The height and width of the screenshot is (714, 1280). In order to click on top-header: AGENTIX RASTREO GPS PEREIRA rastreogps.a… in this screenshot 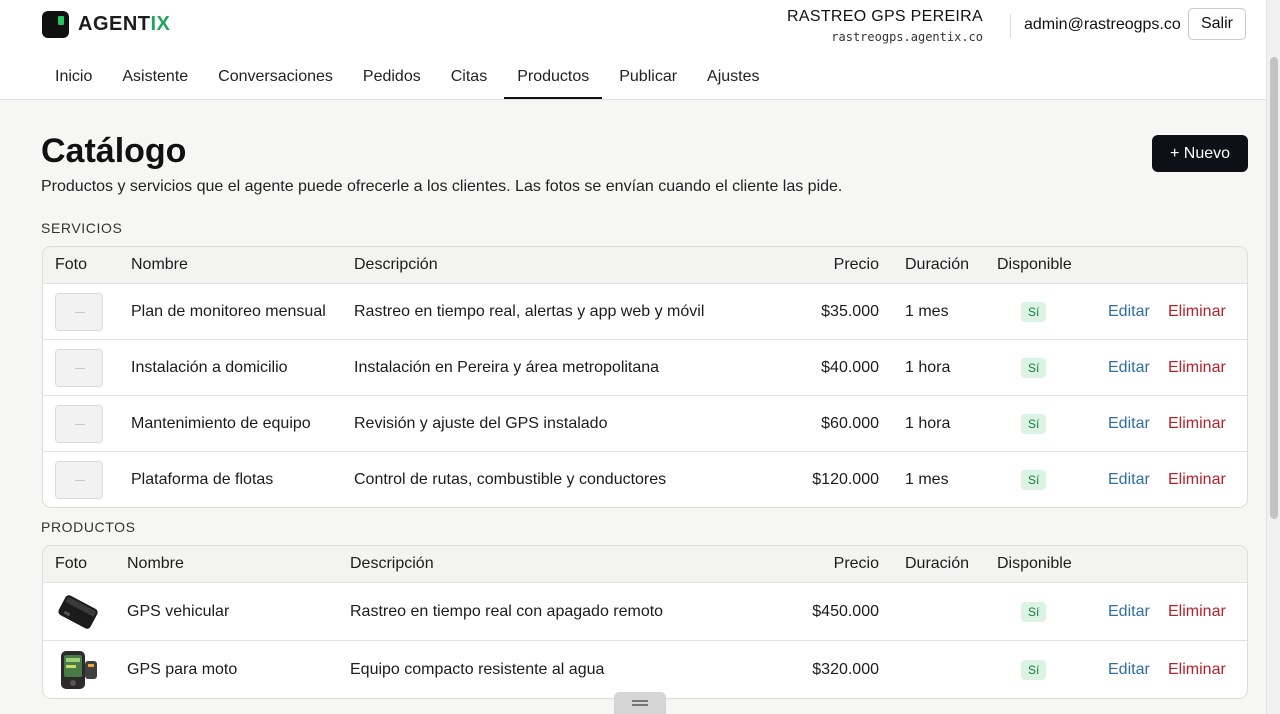, I will do `click(633, 50)`.